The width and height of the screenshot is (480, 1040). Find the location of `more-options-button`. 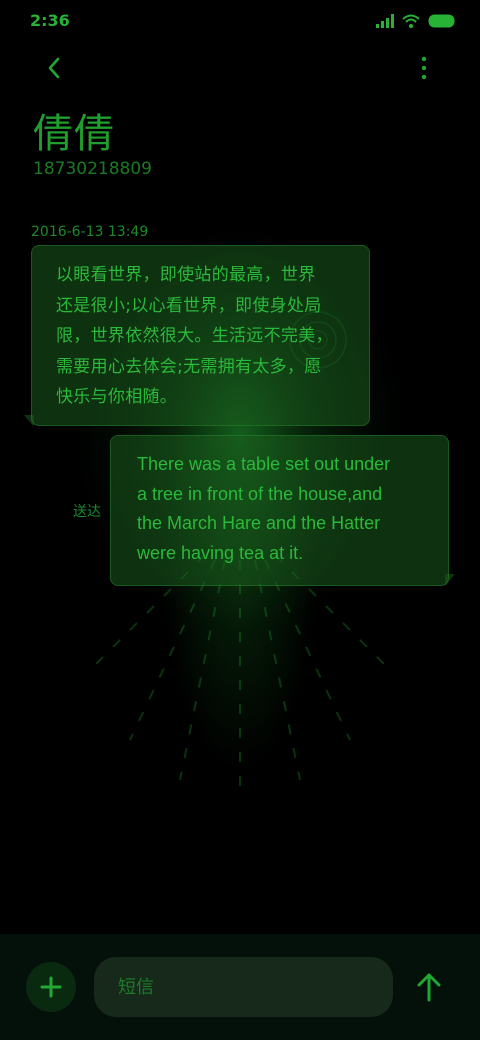

more-options-button is located at coordinates (424, 68).